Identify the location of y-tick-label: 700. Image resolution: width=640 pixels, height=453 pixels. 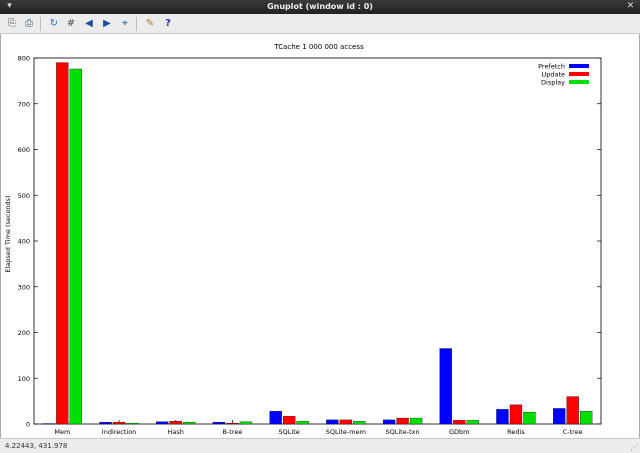
(24, 104).